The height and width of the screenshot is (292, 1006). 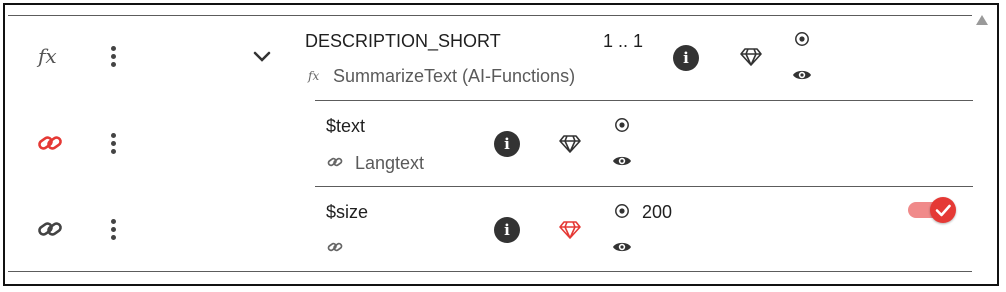 What do you see at coordinates (346, 126) in the screenshot?
I see `parameter-name: $text` at bounding box center [346, 126].